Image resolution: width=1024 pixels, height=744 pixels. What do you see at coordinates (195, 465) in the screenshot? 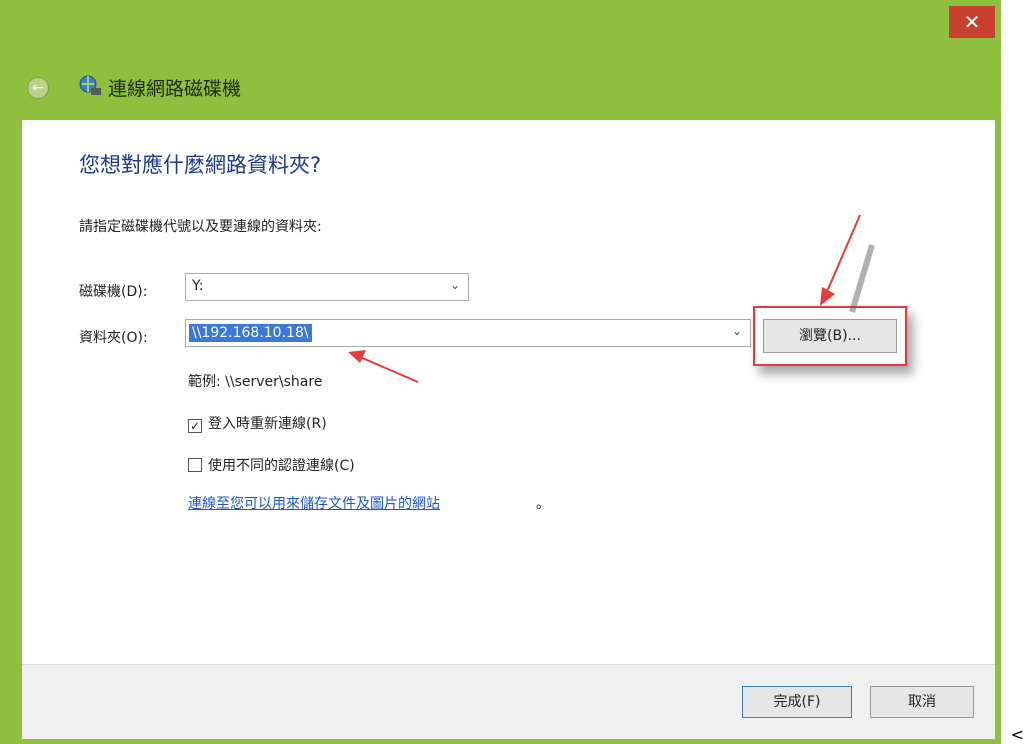
I see `credentials-checkbox` at bounding box center [195, 465].